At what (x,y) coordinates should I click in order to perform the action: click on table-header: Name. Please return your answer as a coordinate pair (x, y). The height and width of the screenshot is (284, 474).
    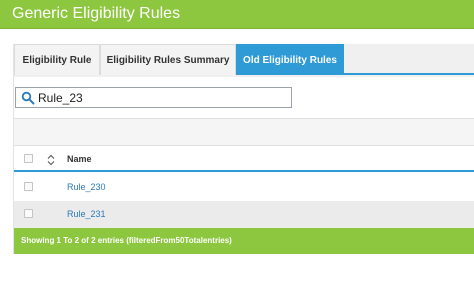
    Looking at the image, I should click on (244, 158).